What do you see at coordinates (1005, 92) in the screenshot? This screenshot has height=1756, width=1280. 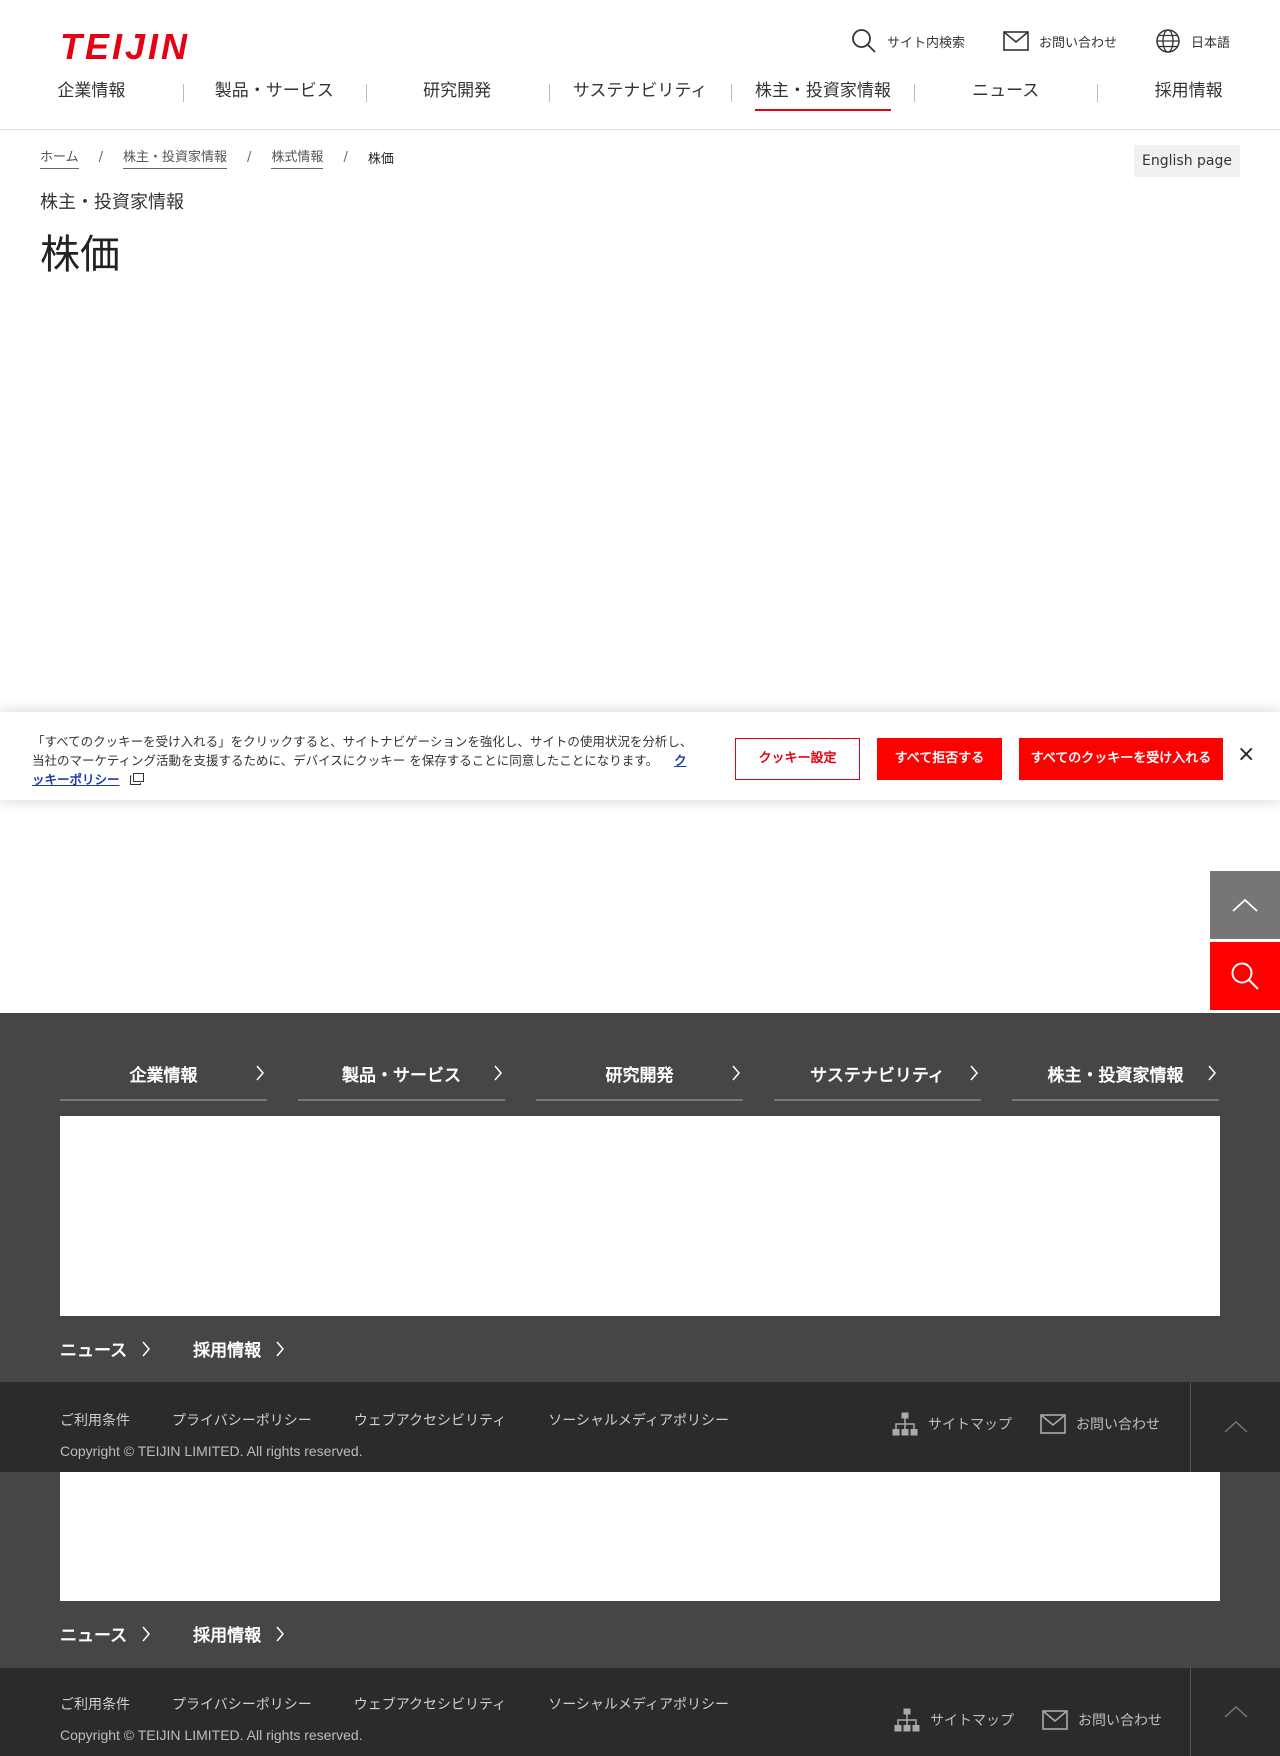 I see `nav-item-news: ニュース` at bounding box center [1005, 92].